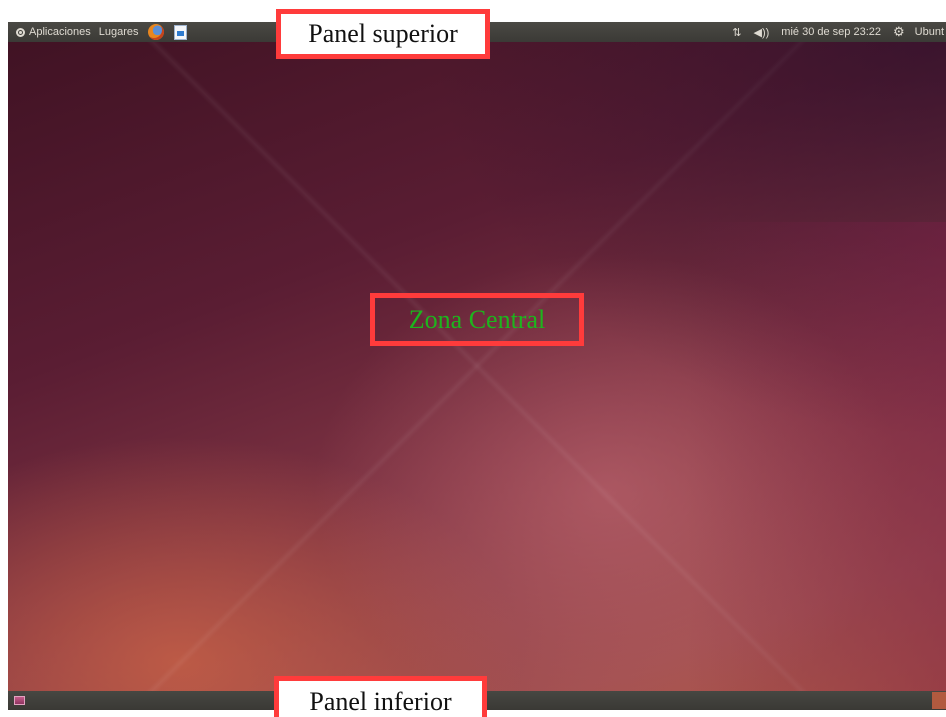 The width and height of the screenshot is (946, 717). I want to click on trash-icon, so click(939, 700).